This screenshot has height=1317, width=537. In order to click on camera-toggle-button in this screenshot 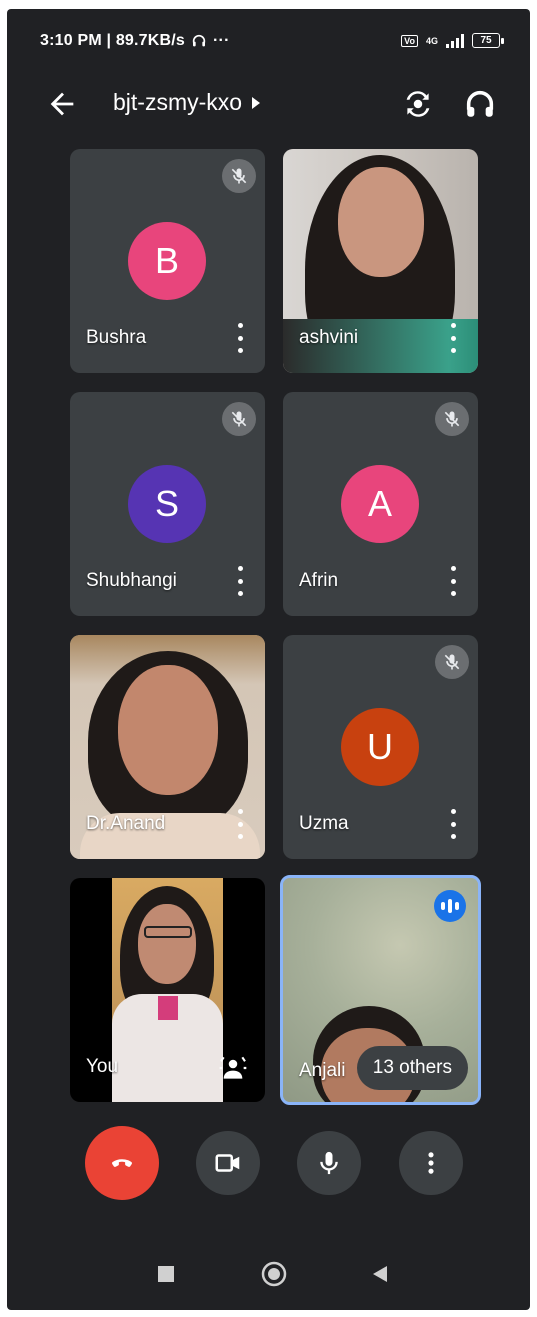, I will do `click(228, 1163)`.